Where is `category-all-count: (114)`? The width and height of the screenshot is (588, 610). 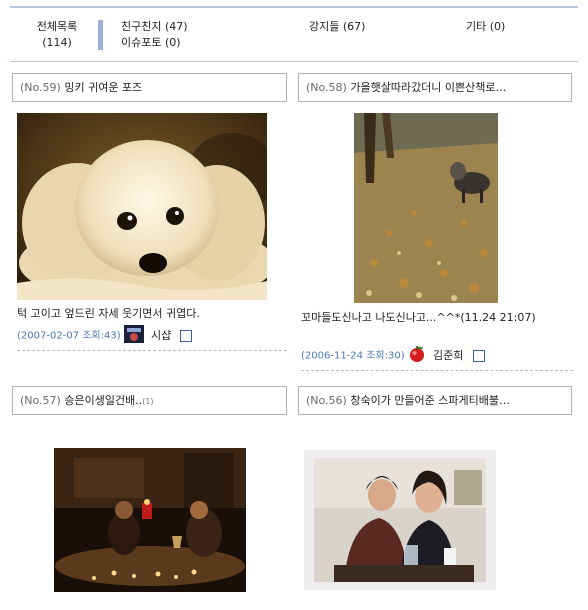
category-all-count: (114) is located at coordinates (57, 42).